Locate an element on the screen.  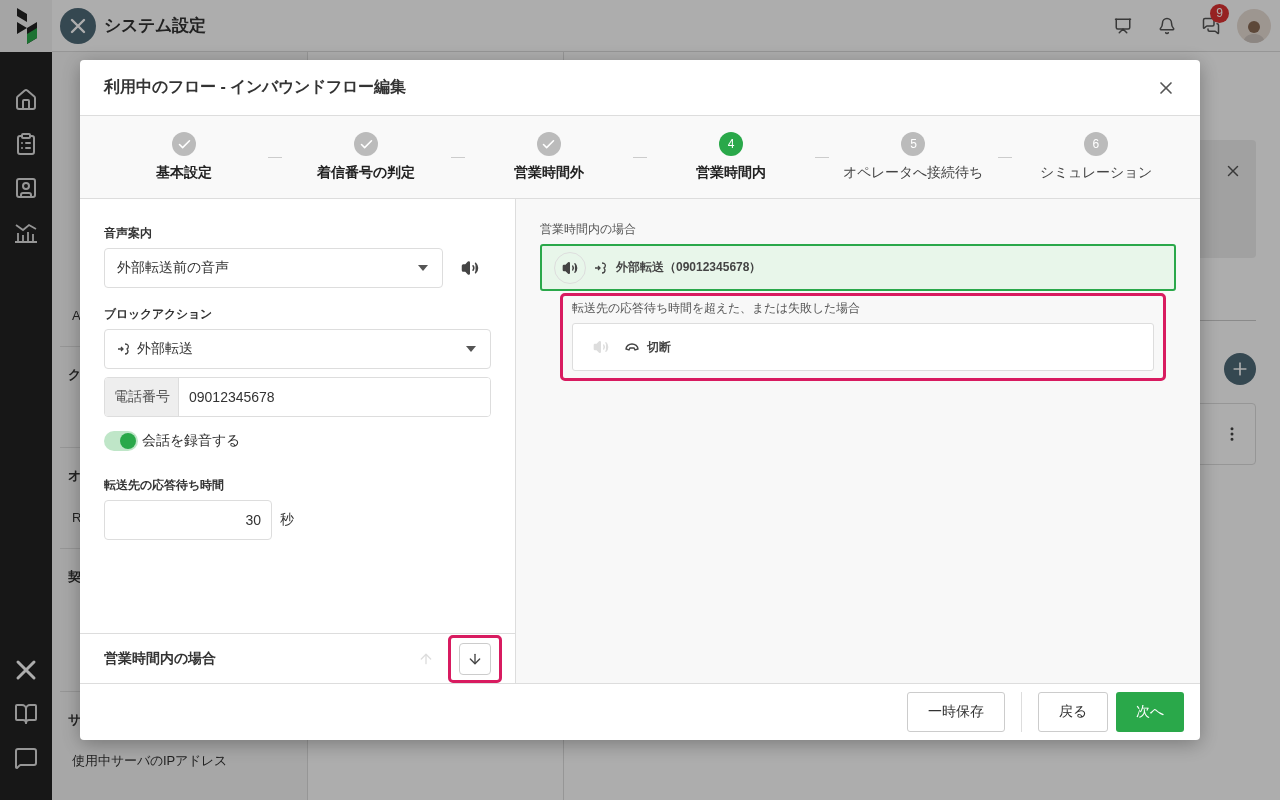
dialog-title: 利用中のフロー - インバウンドフロー編集 is located at coordinates (256, 87).